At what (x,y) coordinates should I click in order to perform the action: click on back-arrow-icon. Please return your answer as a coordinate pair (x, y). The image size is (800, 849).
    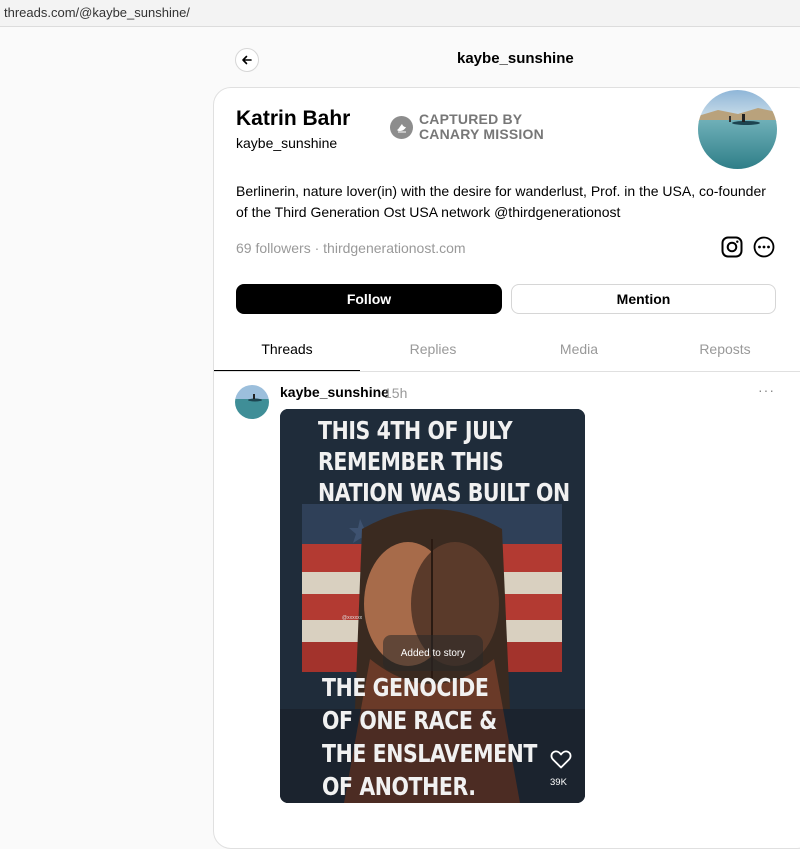
    Looking at the image, I should click on (247, 60).